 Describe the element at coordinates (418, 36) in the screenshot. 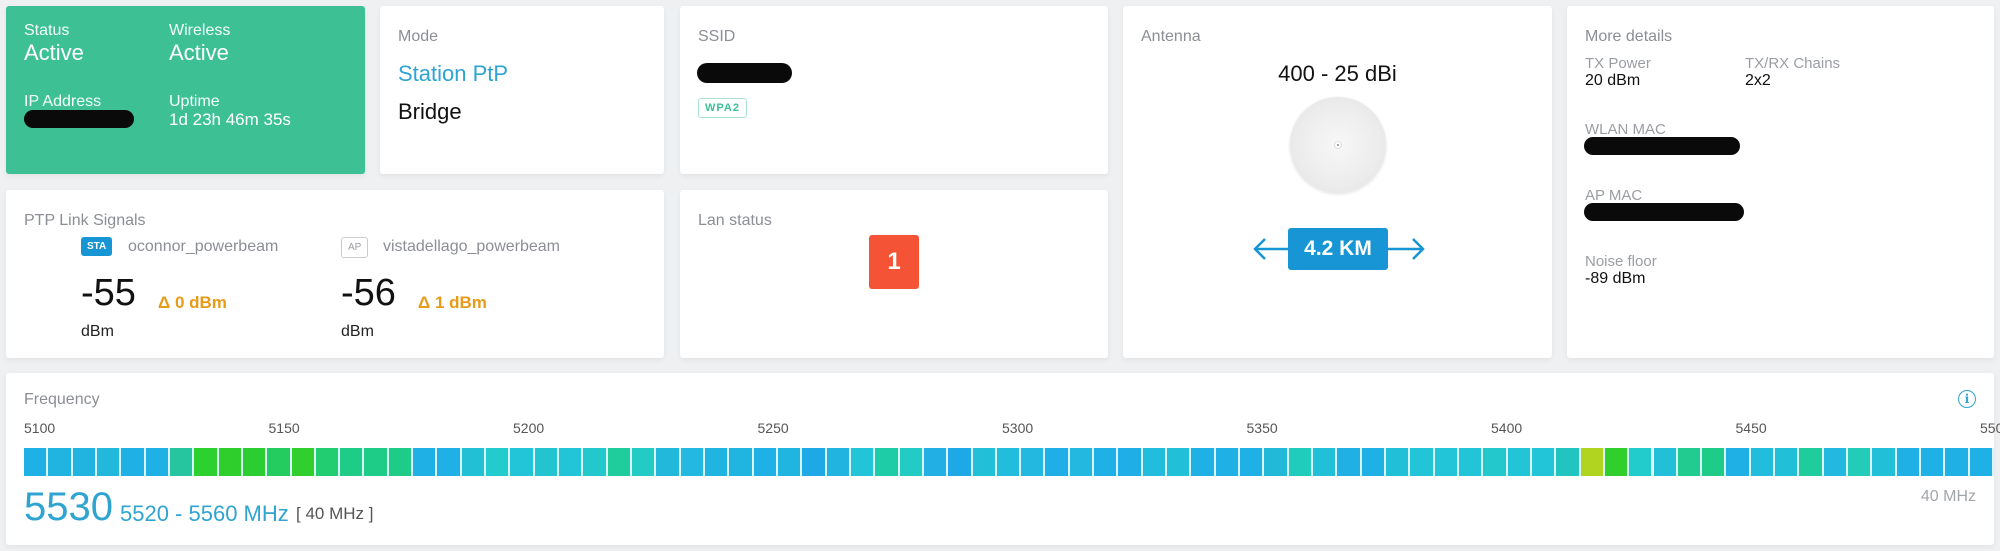

I see `mode-title: Mode` at that location.